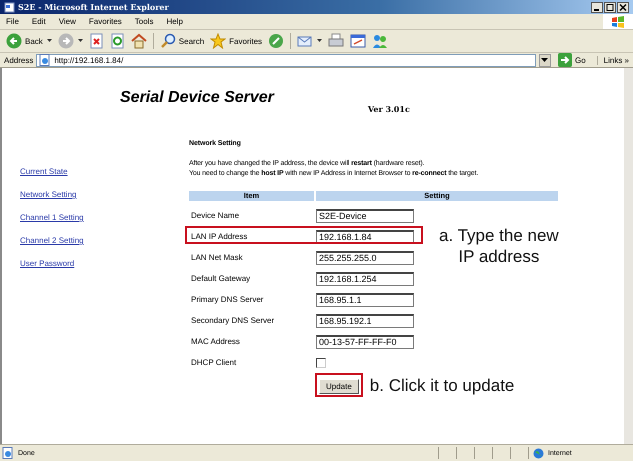  What do you see at coordinates (117, 41) in the screenshot?
I see `refresh-icon` at bounding box center [117, 41].